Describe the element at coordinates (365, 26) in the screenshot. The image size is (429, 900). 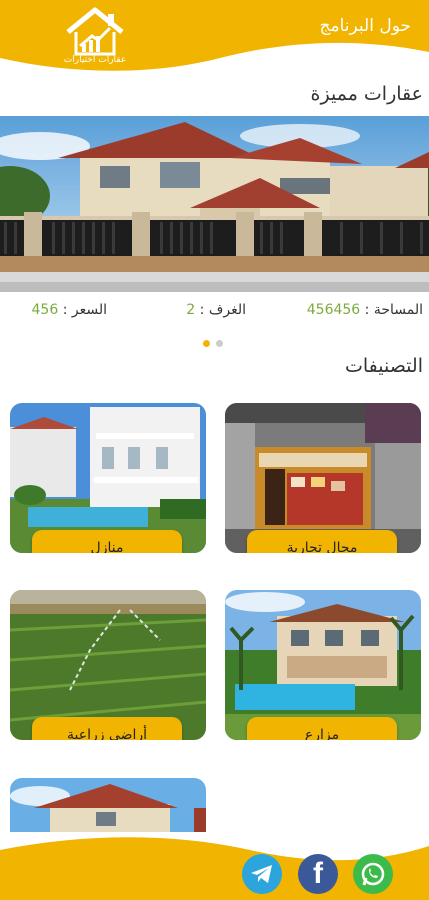
I see `about-app-link: حول البرنامج` at that location.